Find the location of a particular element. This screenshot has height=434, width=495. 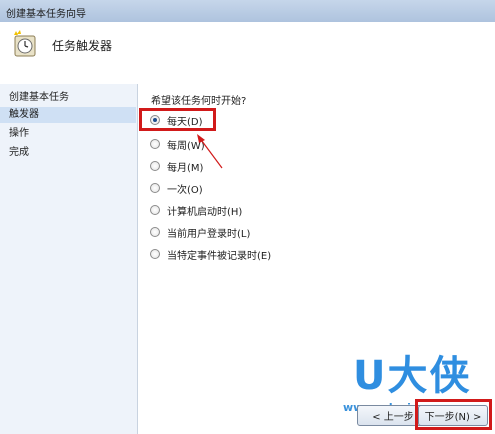

next-highlight-box is located at coordinates (453, 414).